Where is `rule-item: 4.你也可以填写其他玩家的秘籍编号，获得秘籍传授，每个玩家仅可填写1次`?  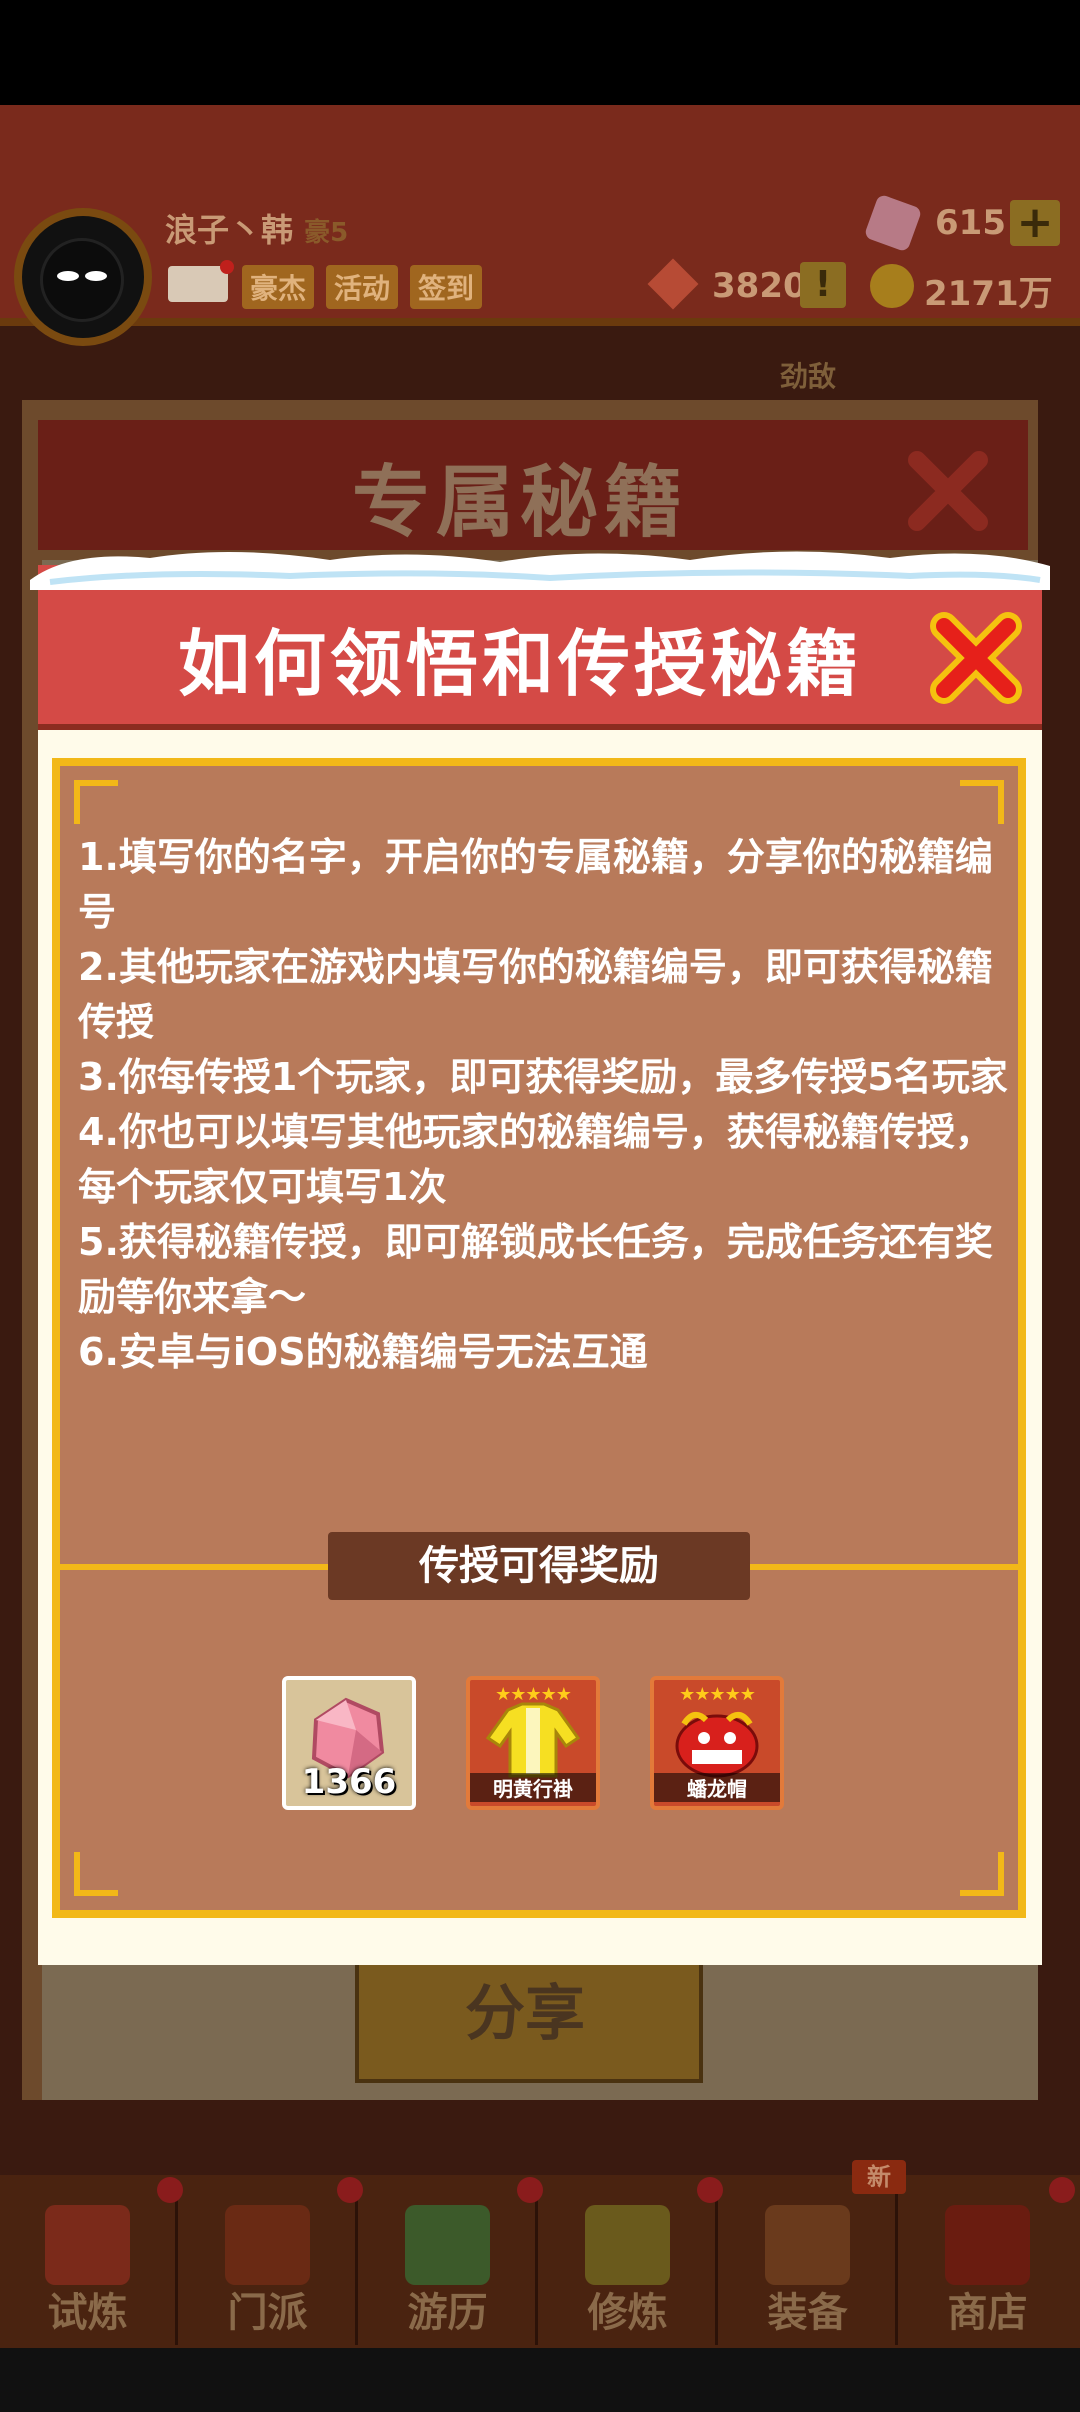
rule-item: 4.你也可以填写其他玩家的秘籍编号，获得秘籍传授，每个玩家仅可填写1次 is located at coordinates (535, 1159).